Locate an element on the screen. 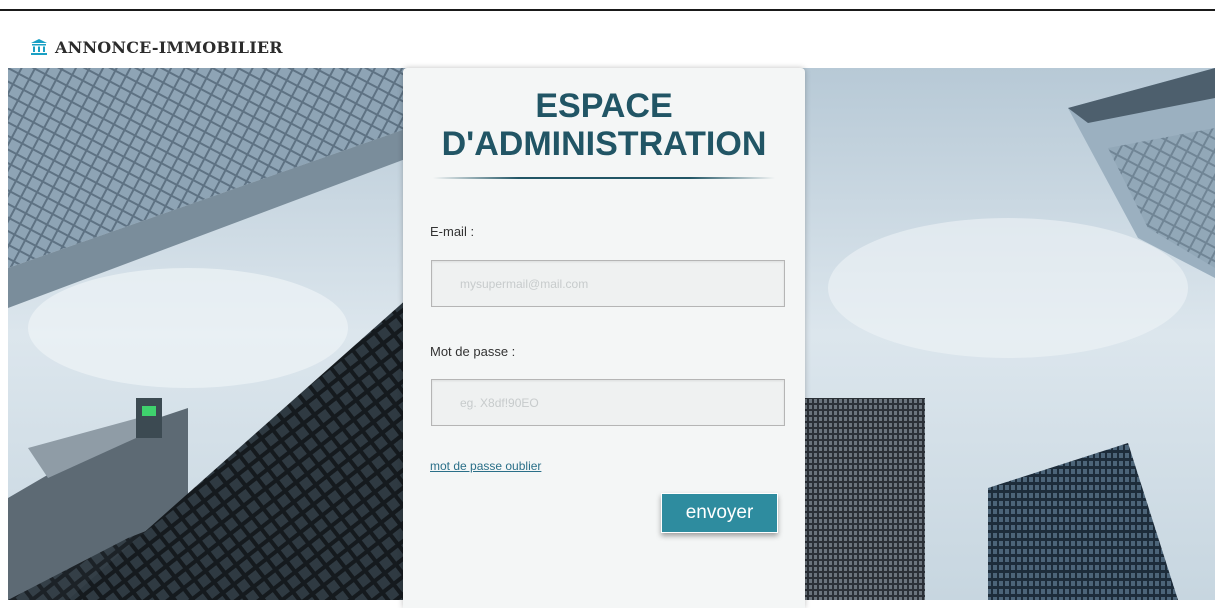 This screenshot has width=1215, height=608. email-label: E-mail : is located at coordinates (452, 231).